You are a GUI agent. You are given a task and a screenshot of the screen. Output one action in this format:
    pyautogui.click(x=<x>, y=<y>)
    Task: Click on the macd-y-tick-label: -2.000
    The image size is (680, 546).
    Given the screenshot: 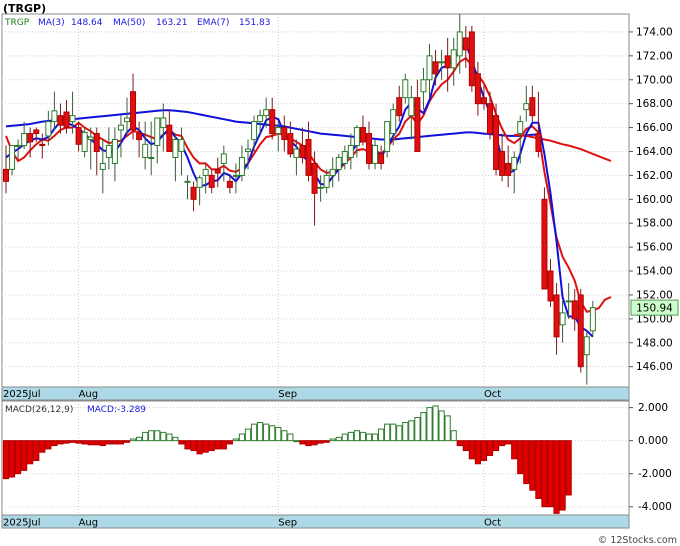 What is the action you would take?
    pyautogui.click(x=655, y=474)
    